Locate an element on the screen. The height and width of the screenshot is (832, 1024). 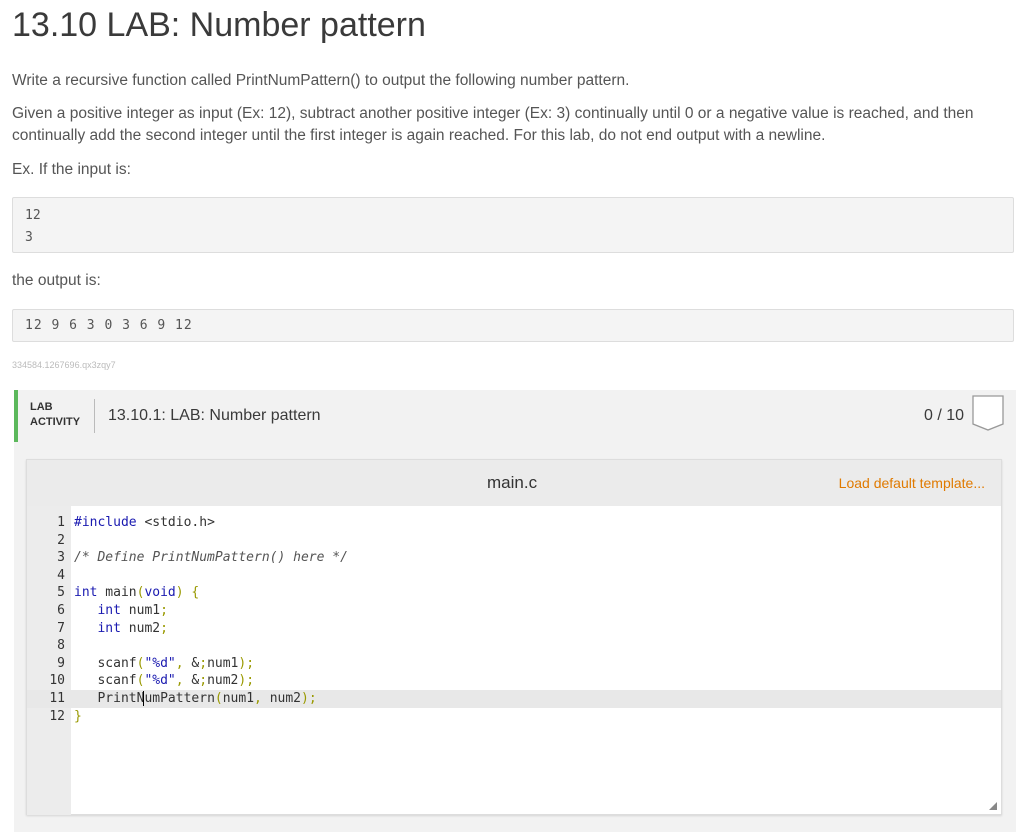
line-number: 6 is located at coordinates (61, 610).